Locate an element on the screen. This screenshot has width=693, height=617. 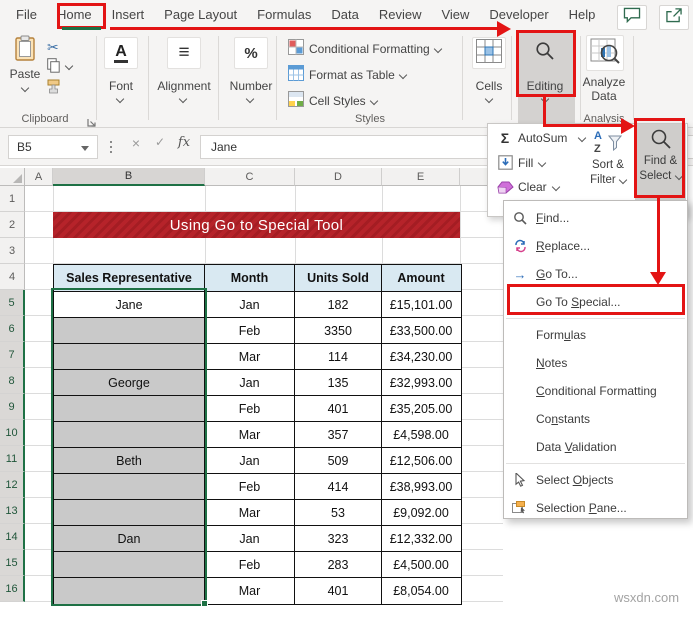
cell: 114 is located at coordinates (338, 356).